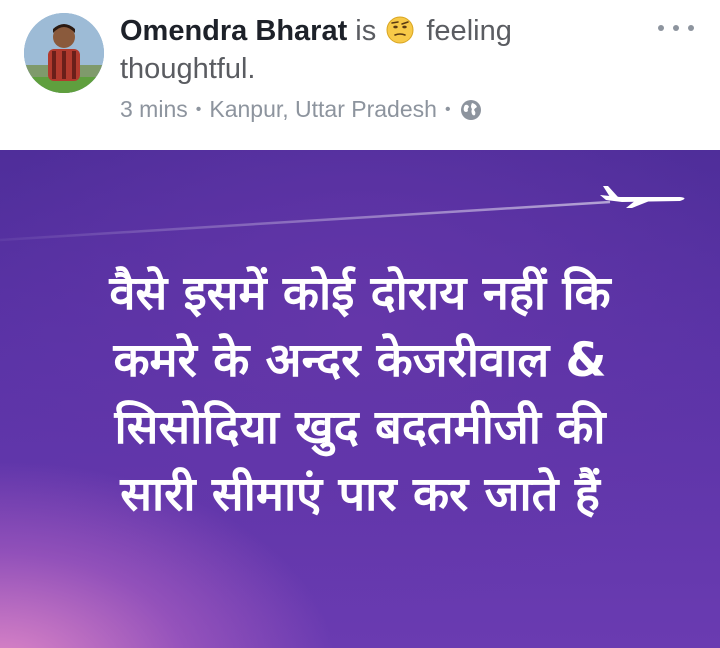  I want to click on post-headline: Omendra Bharat is feeling thoughtful., so click(380, 50).